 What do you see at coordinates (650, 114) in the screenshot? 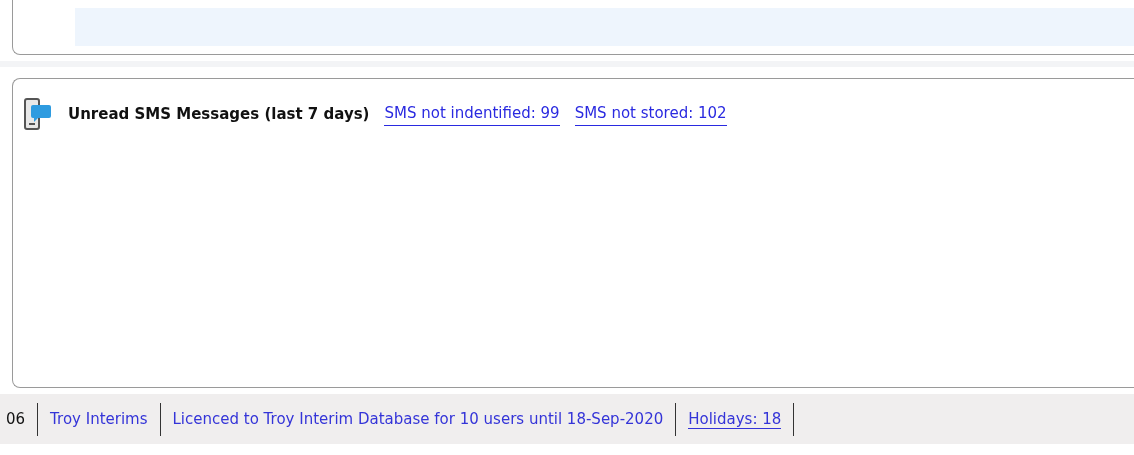
I see `sms-count-link: SMS not stored: 102` at bounding box center [650, 114].